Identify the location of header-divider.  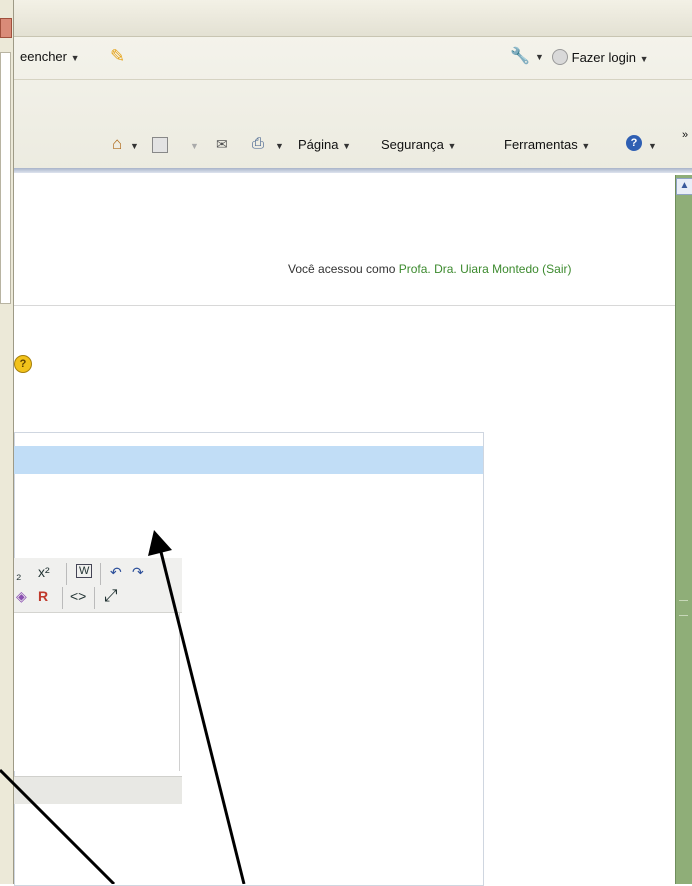
(344, 305).